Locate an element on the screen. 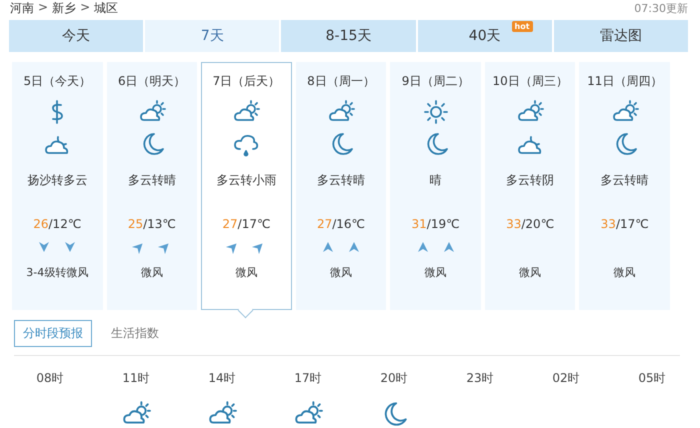  day-card: 11日（周四） 多云转晴 33/17℃ 微风 is located at coordinates (624, 186).